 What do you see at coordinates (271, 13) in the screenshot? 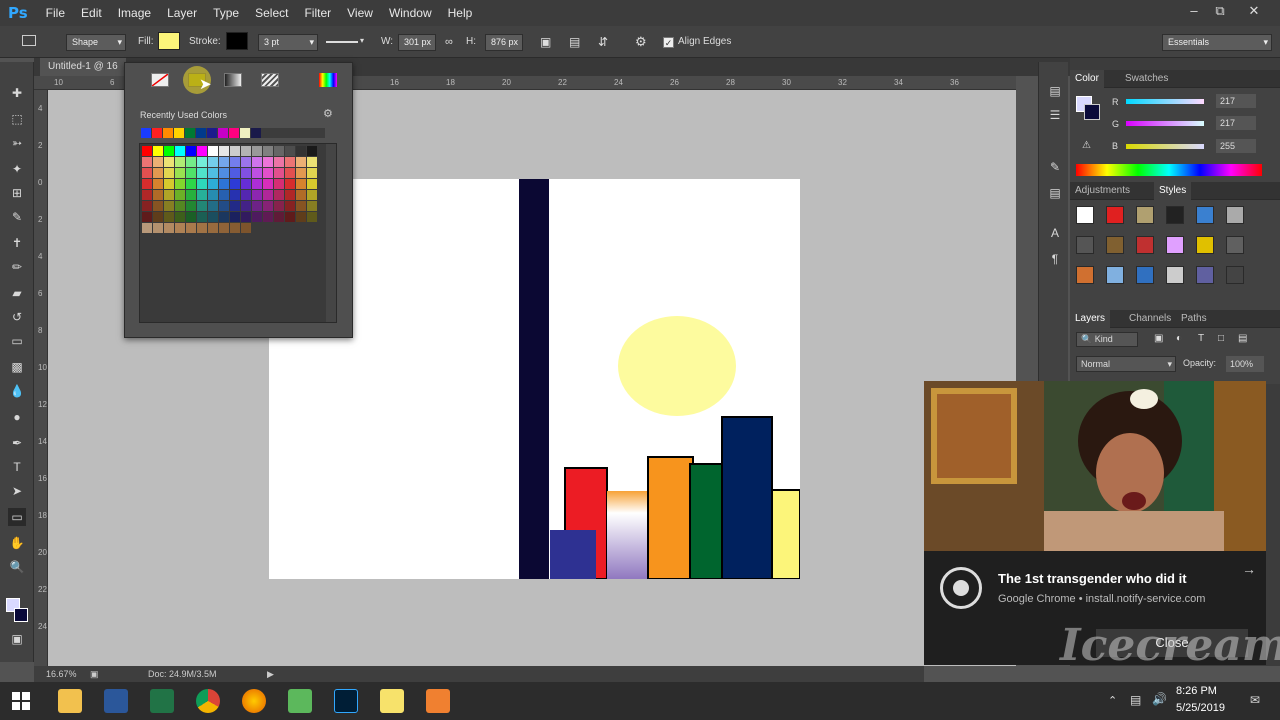
I see `menu-select: Select` at bounding box center [271, 13].